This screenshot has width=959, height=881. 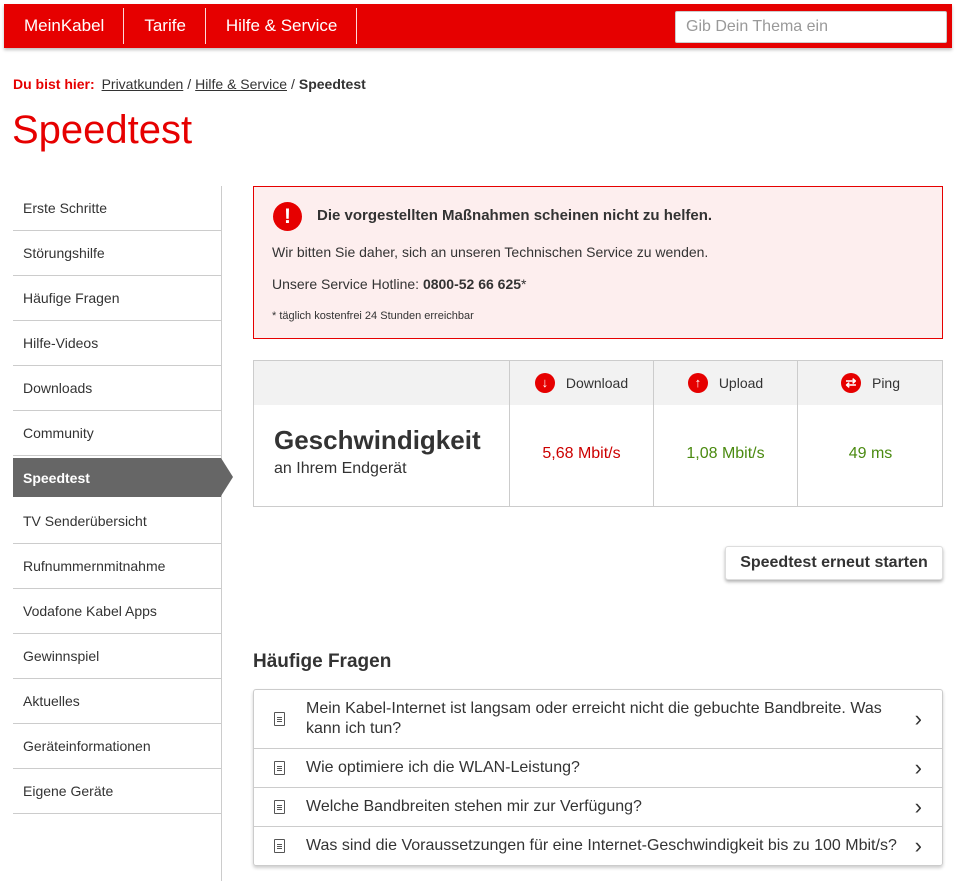 What do you see at coordinates (54, 84) in the screenshot?
I see `breadcrumb-label: Du bist hier:` at bounding box center [54, 84].